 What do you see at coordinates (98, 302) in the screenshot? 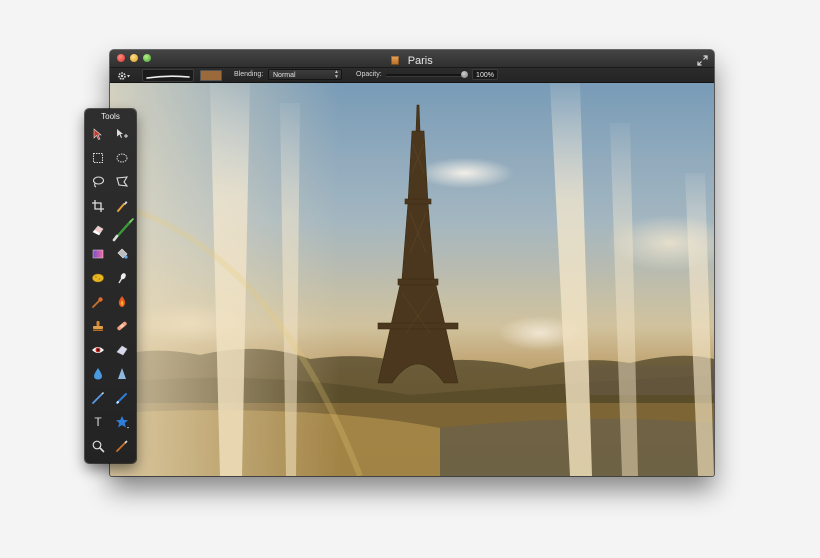
I see `burn-icon` at bounding box center [98, 302].